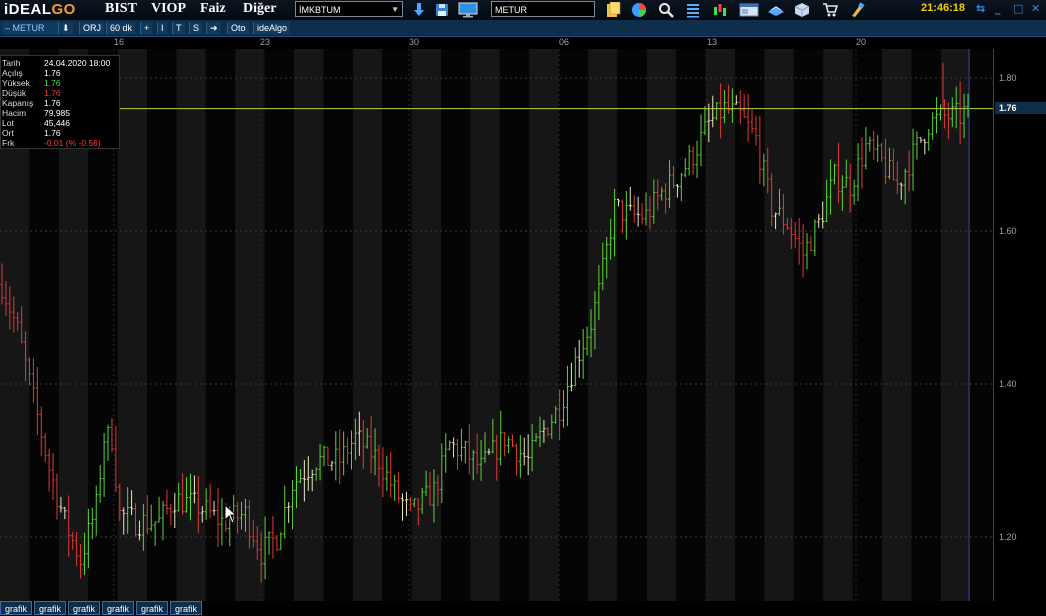 The height and width of the screenshot is (616, 1046). Describe the element at coordinates (666, 10) in the screenshot. I see `search-icon` at that location.